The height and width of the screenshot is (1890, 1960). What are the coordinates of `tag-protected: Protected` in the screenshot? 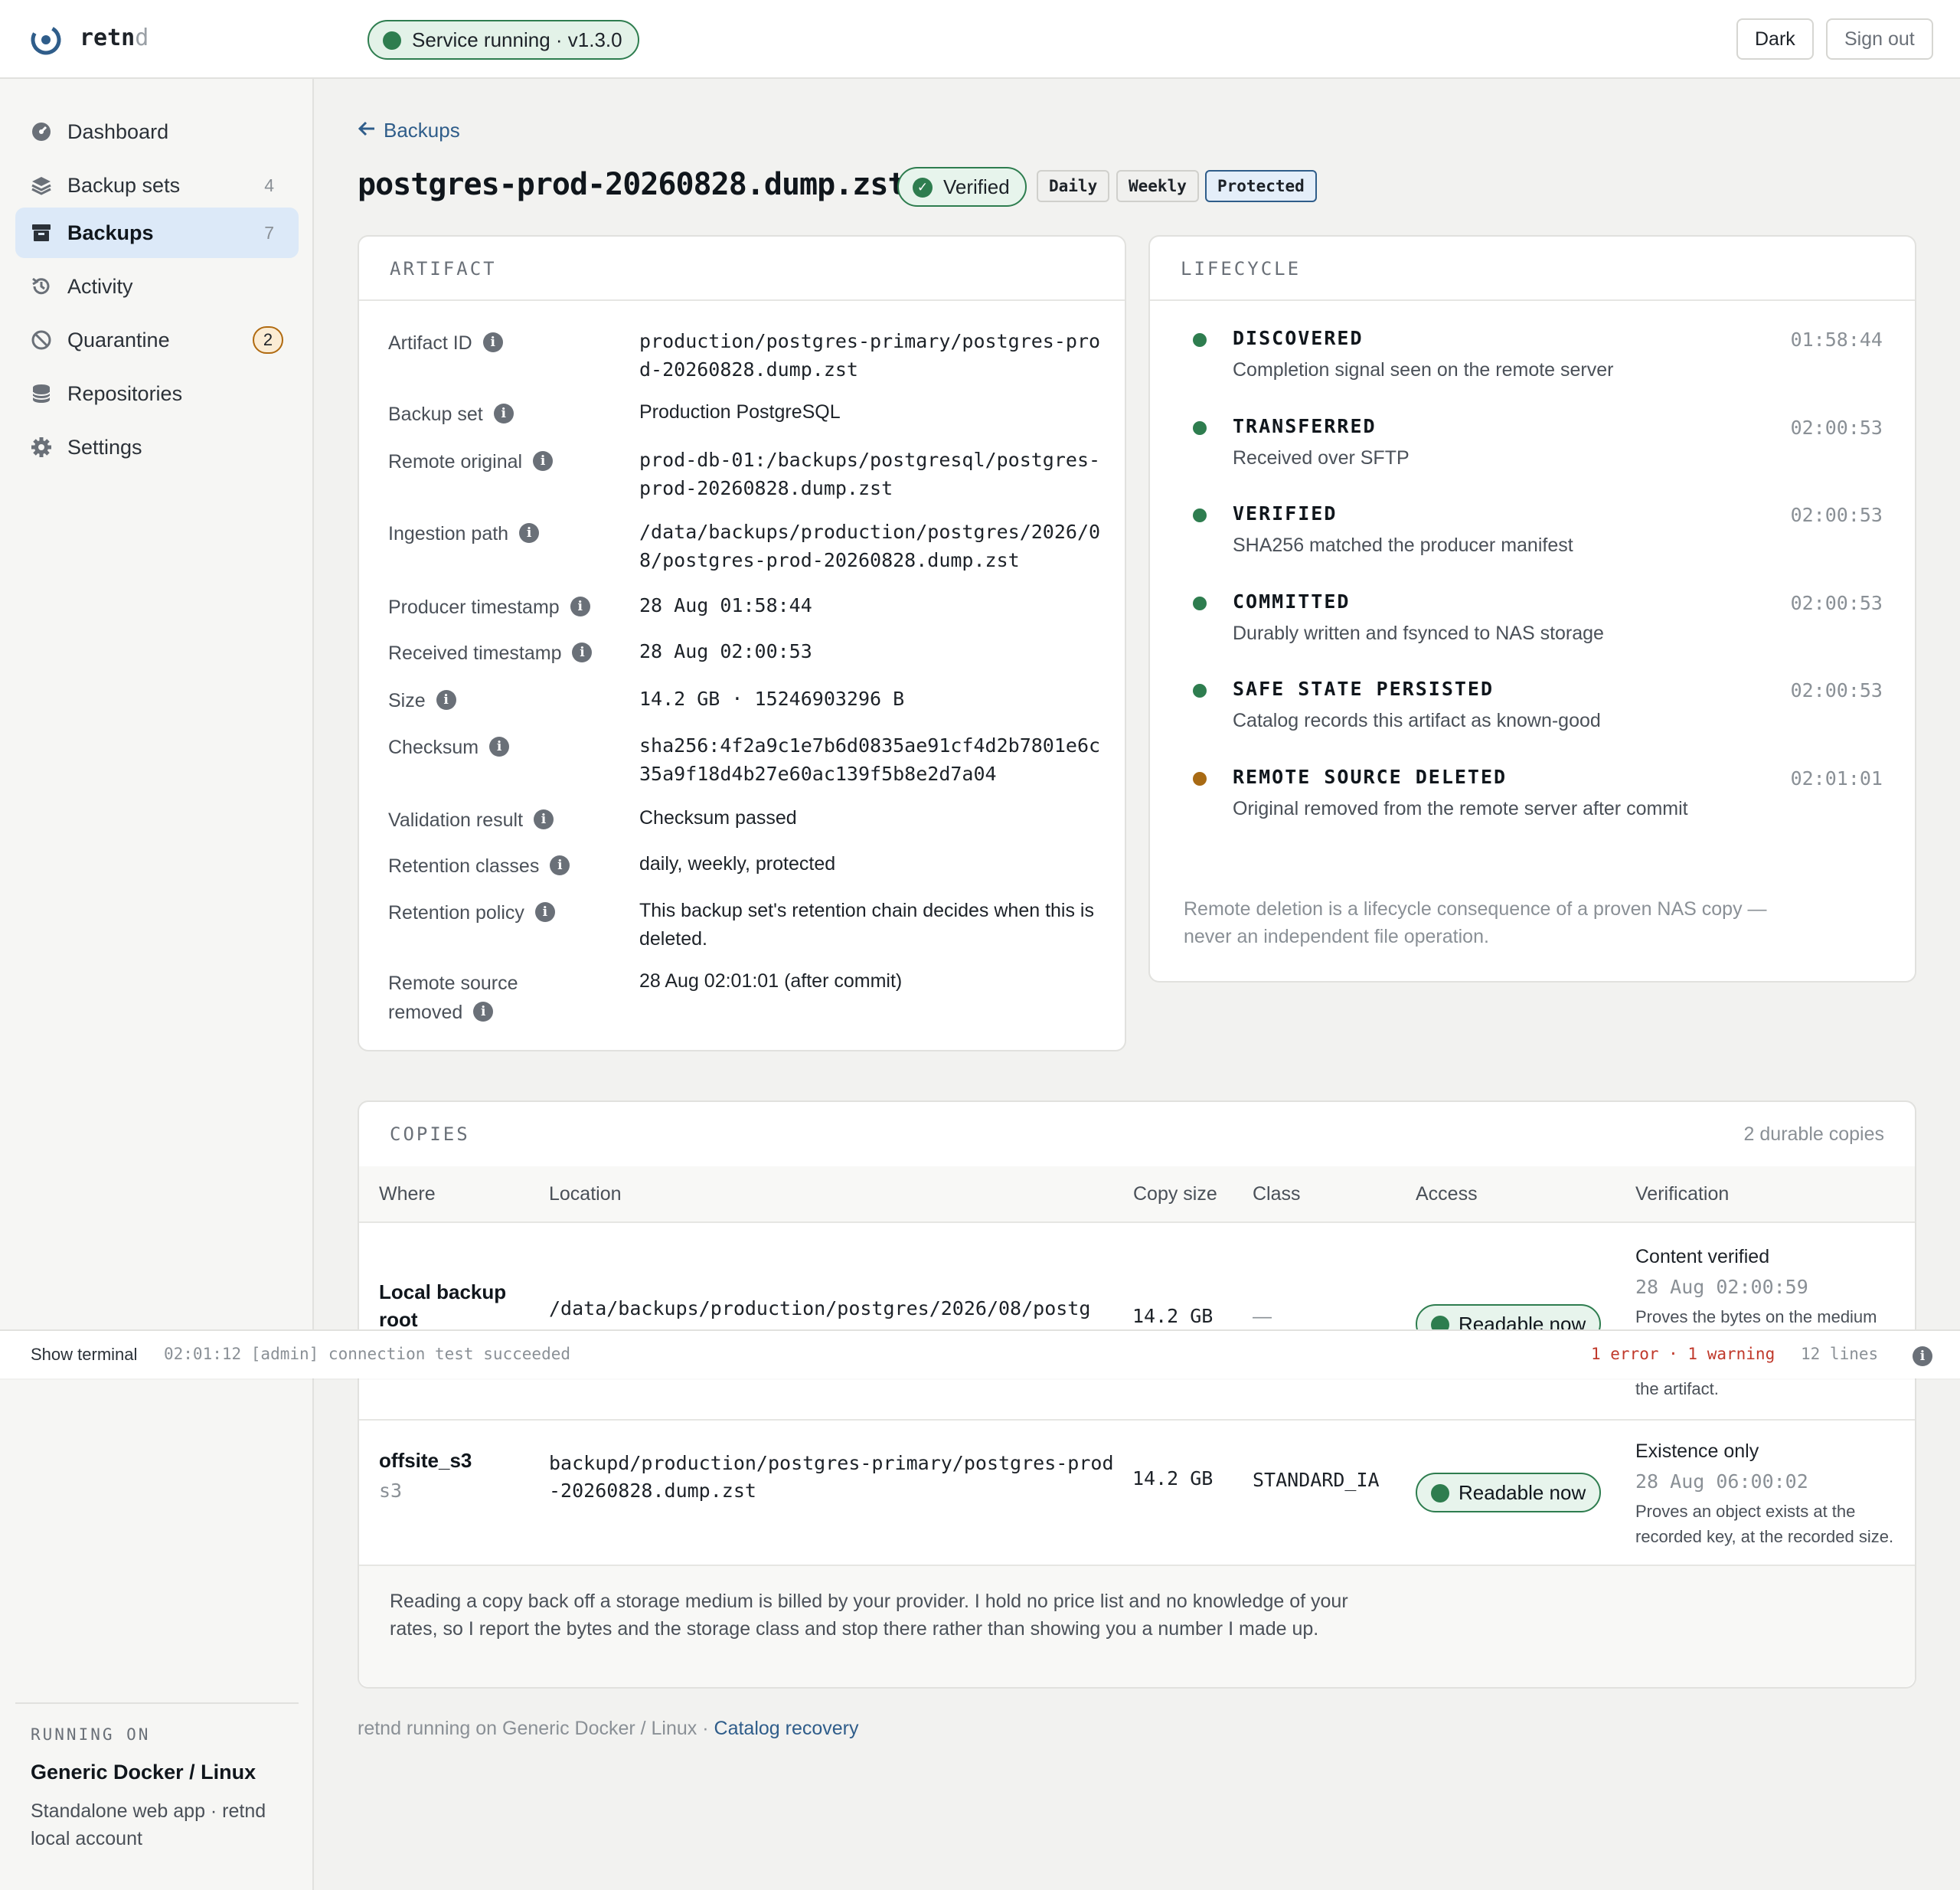 It's located at (1261, 186).